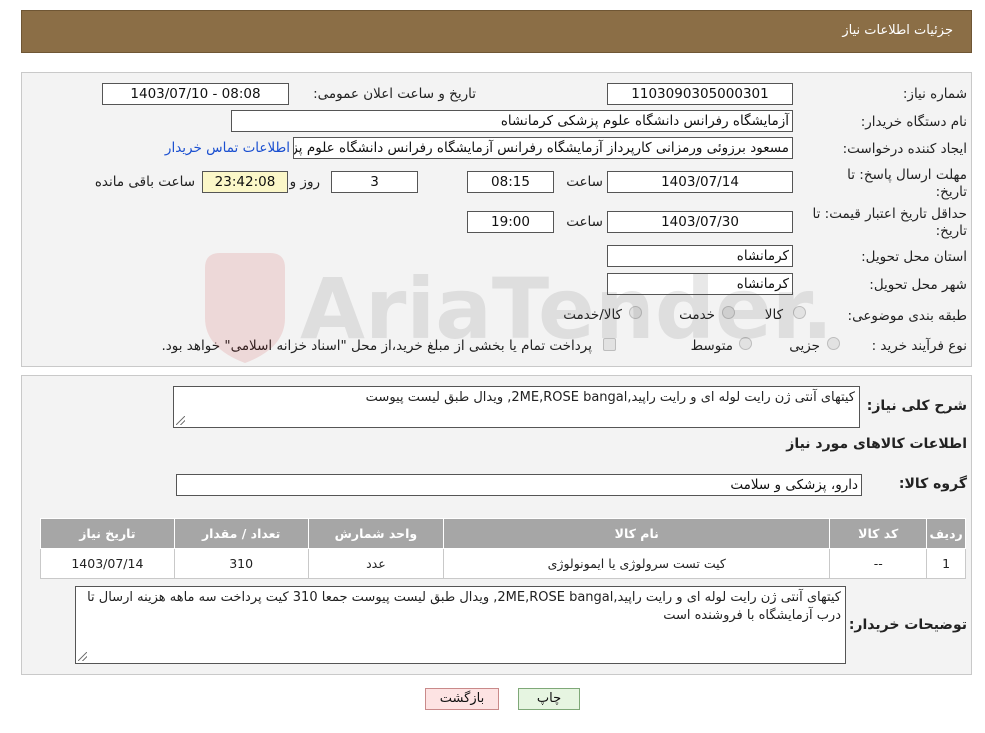 This screenshot has height=733, width=985. I want to click on need-number-field: 1103090305000301, so click(700, 94).